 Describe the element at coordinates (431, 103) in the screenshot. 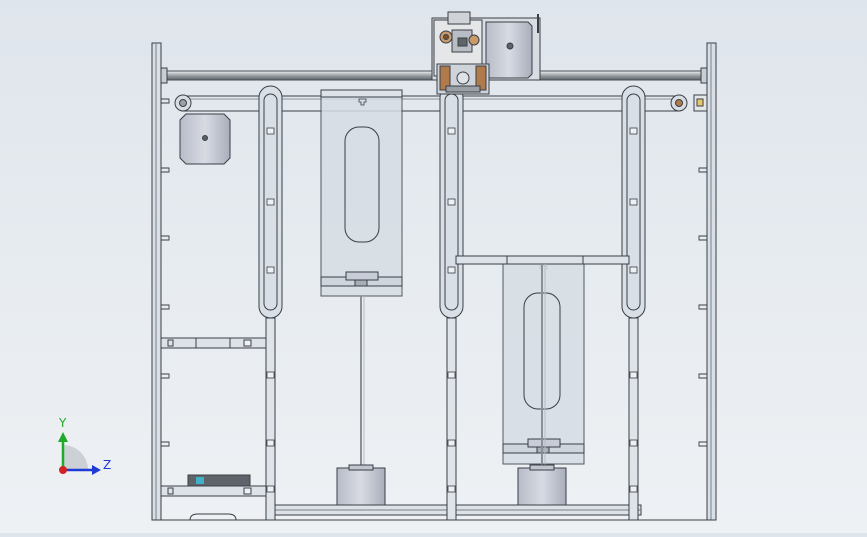

I see `top-belt` at that location.